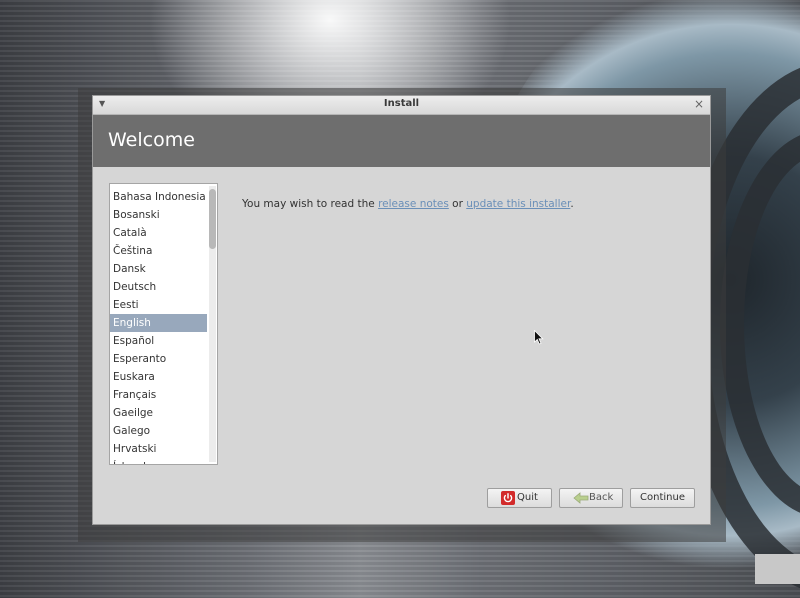  Describe the element at coordinates (158, 251) in the screenshot. I see `language-item: Čeština` at that location.